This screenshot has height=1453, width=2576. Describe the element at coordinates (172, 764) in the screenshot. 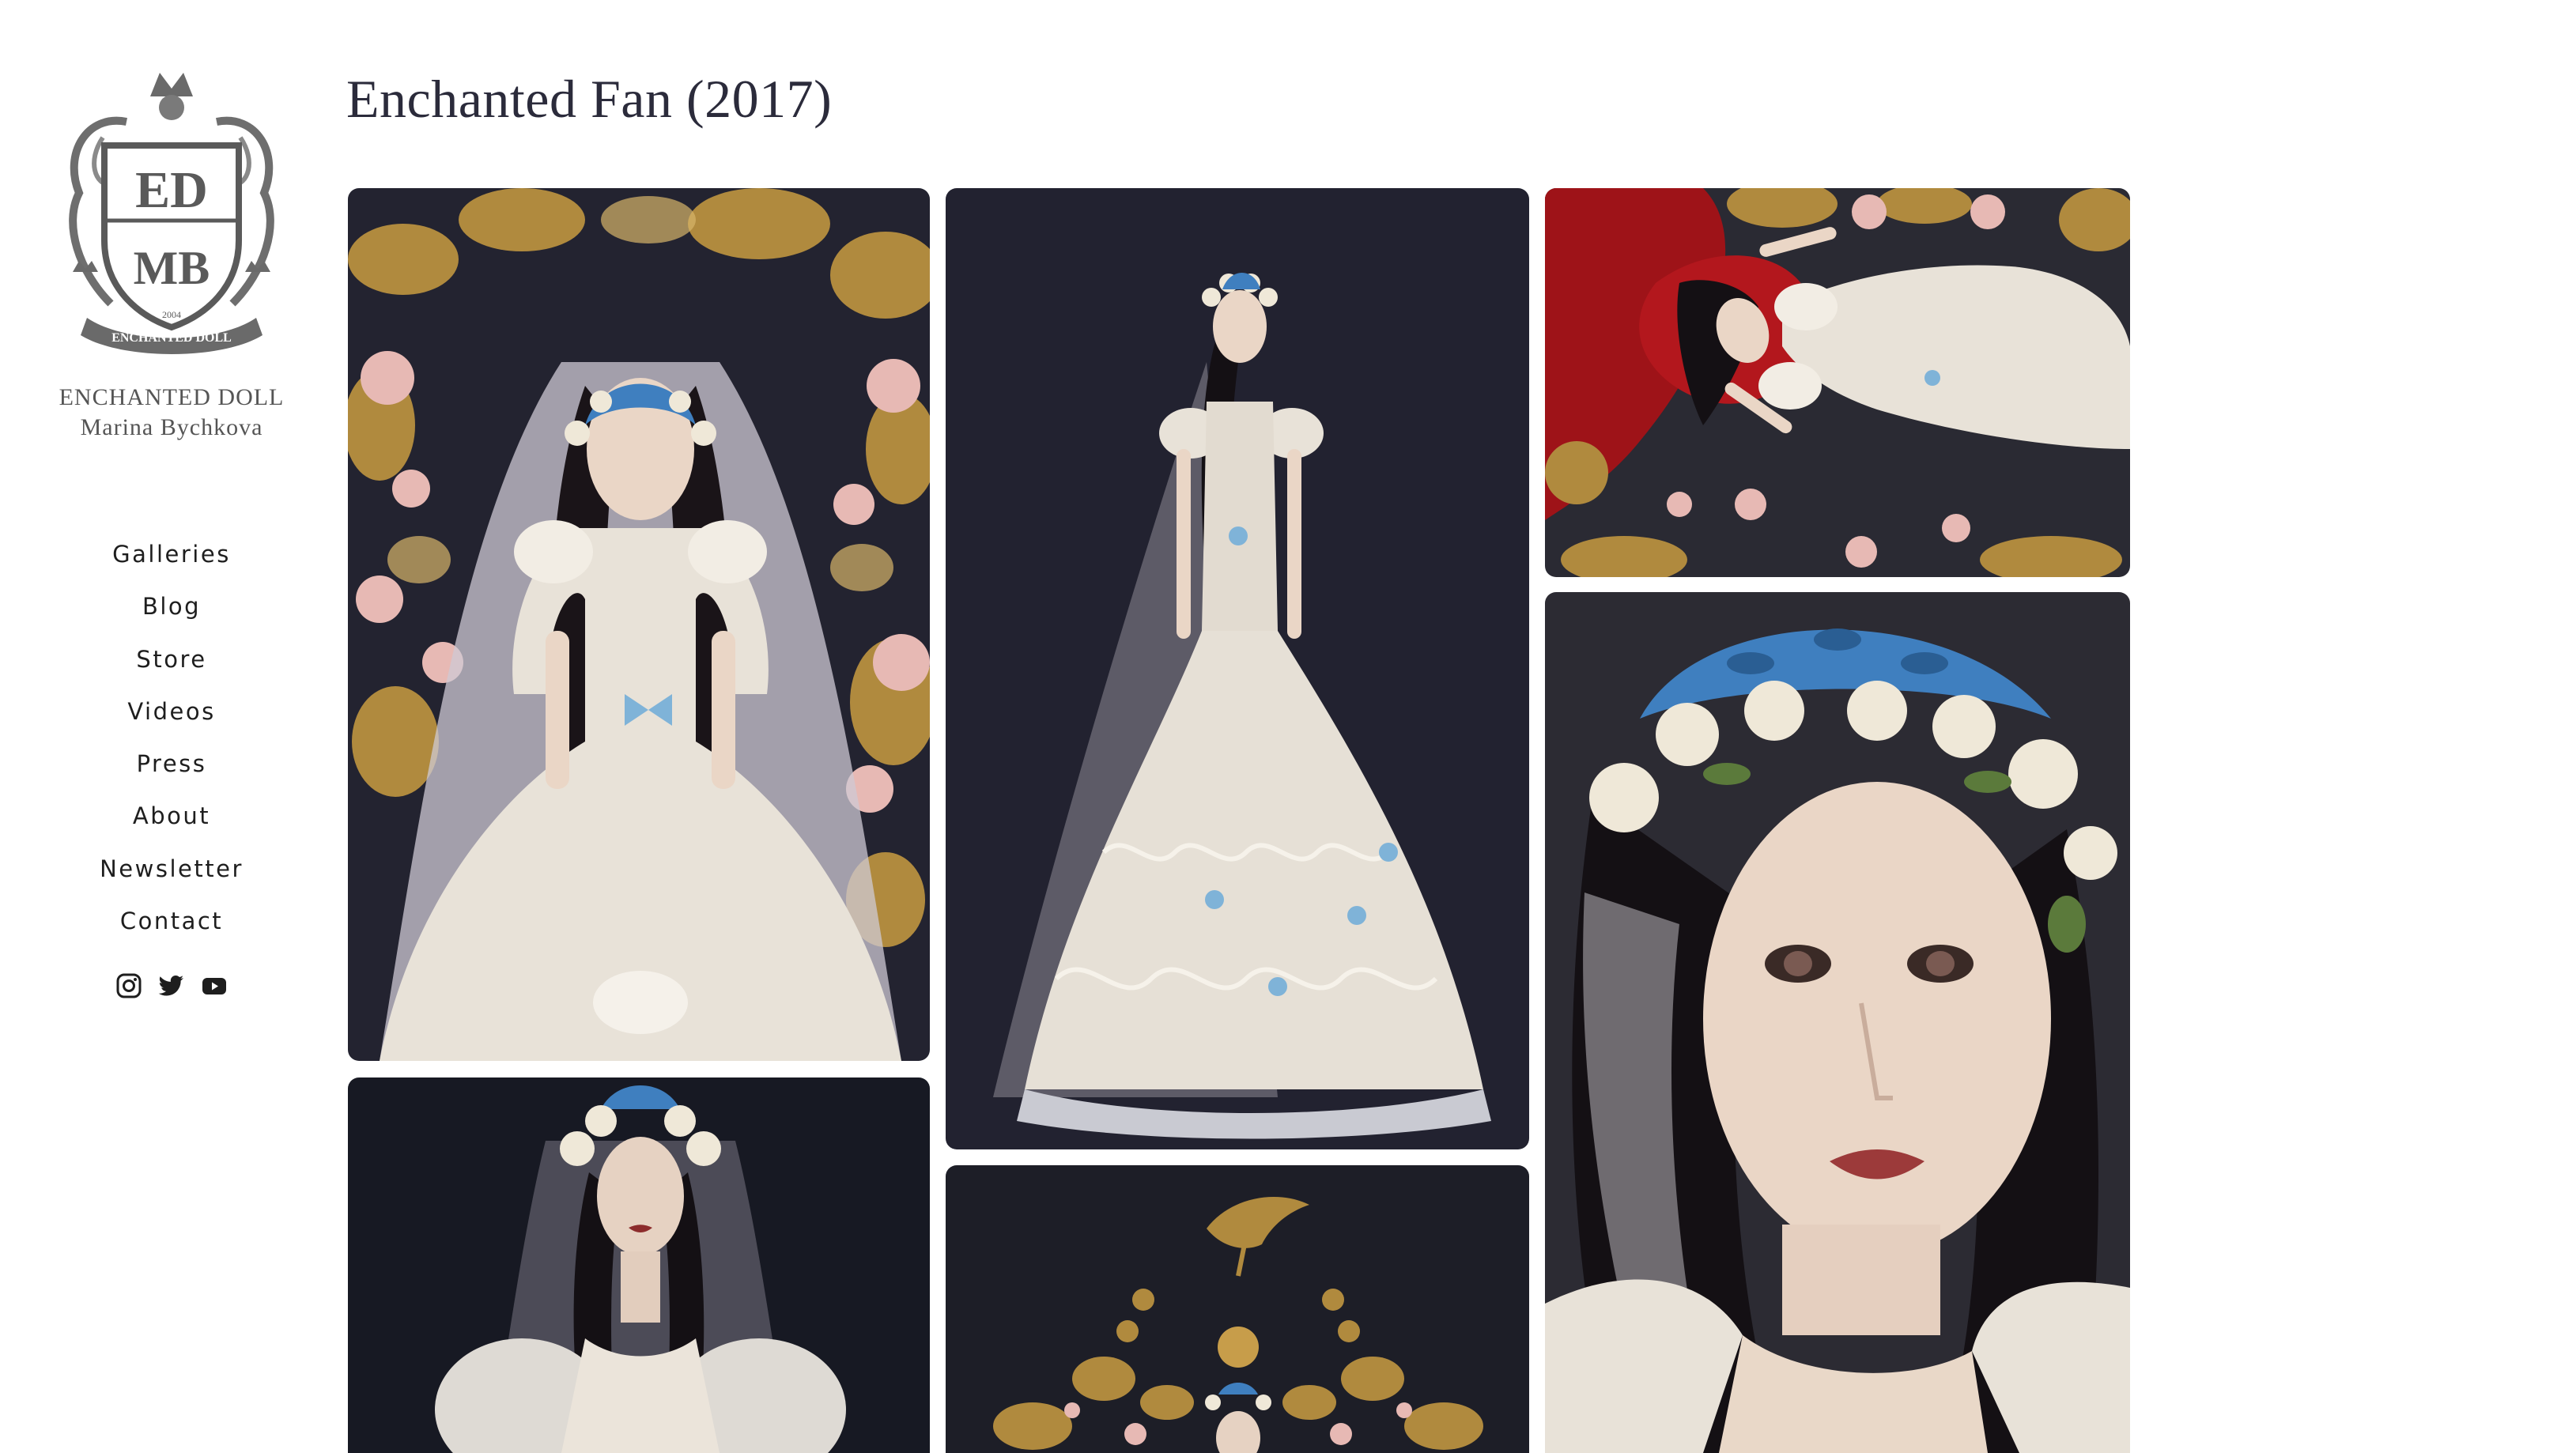

I see `nav-item-press: Press` at that location.